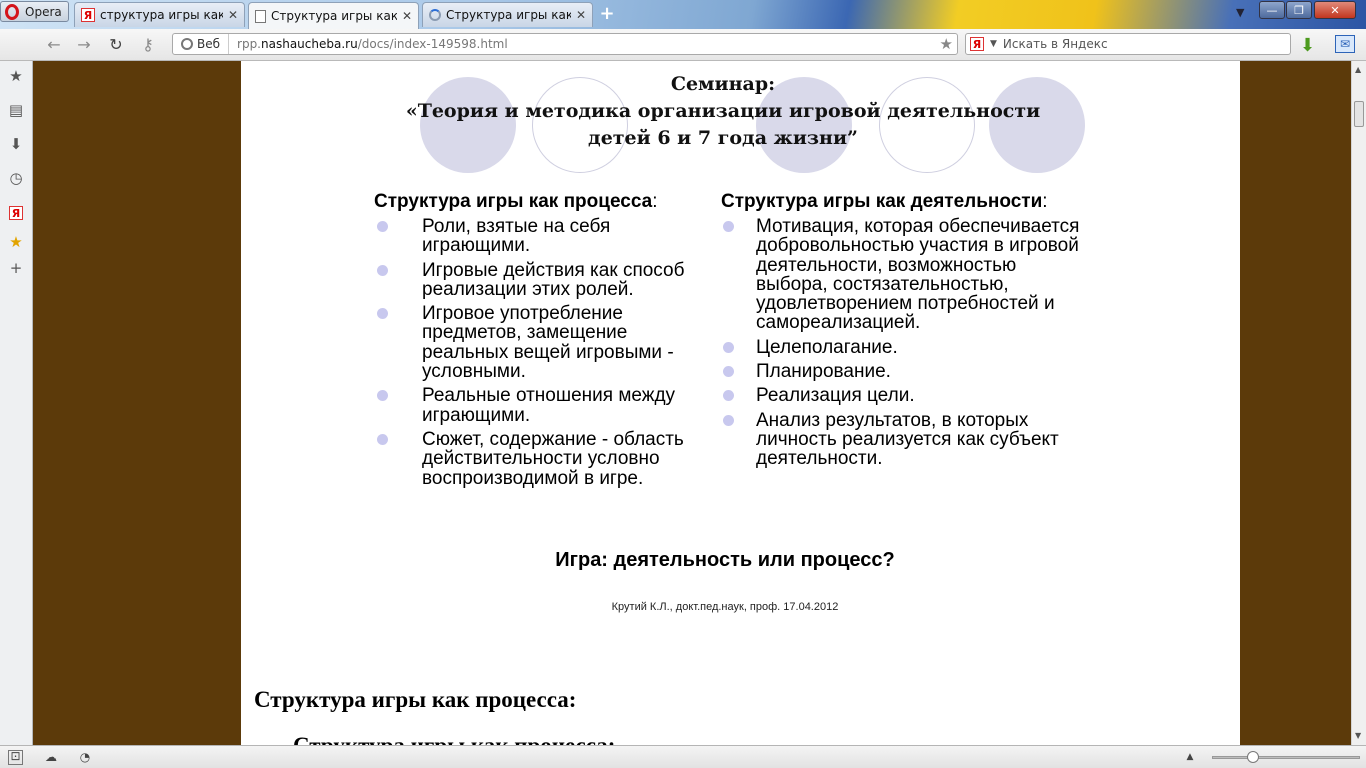 The image size is (1366, 768). Describe the element at coordinates (516, 201) in the screenshot. I see `left-column-heading: Структура игры как процесса:` at that location.